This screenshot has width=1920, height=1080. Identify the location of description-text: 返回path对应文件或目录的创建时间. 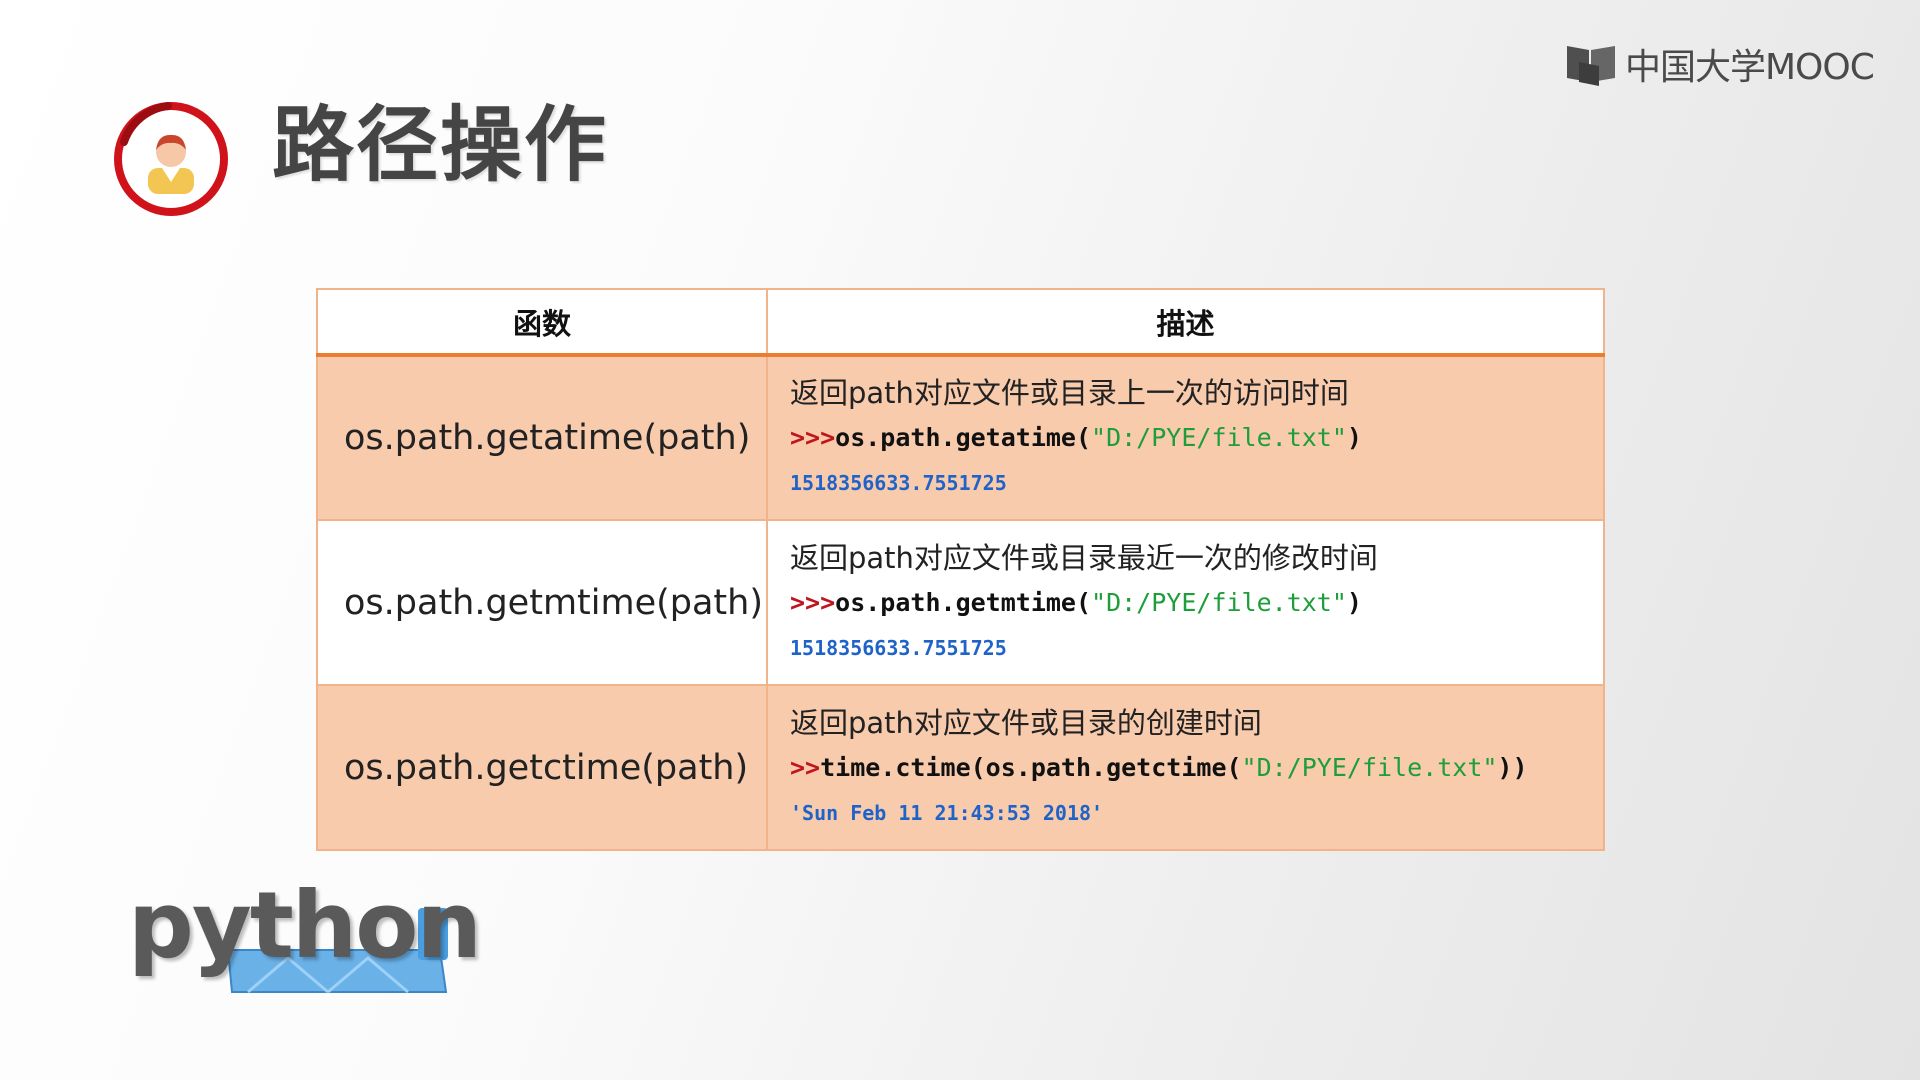
(1026, 722).